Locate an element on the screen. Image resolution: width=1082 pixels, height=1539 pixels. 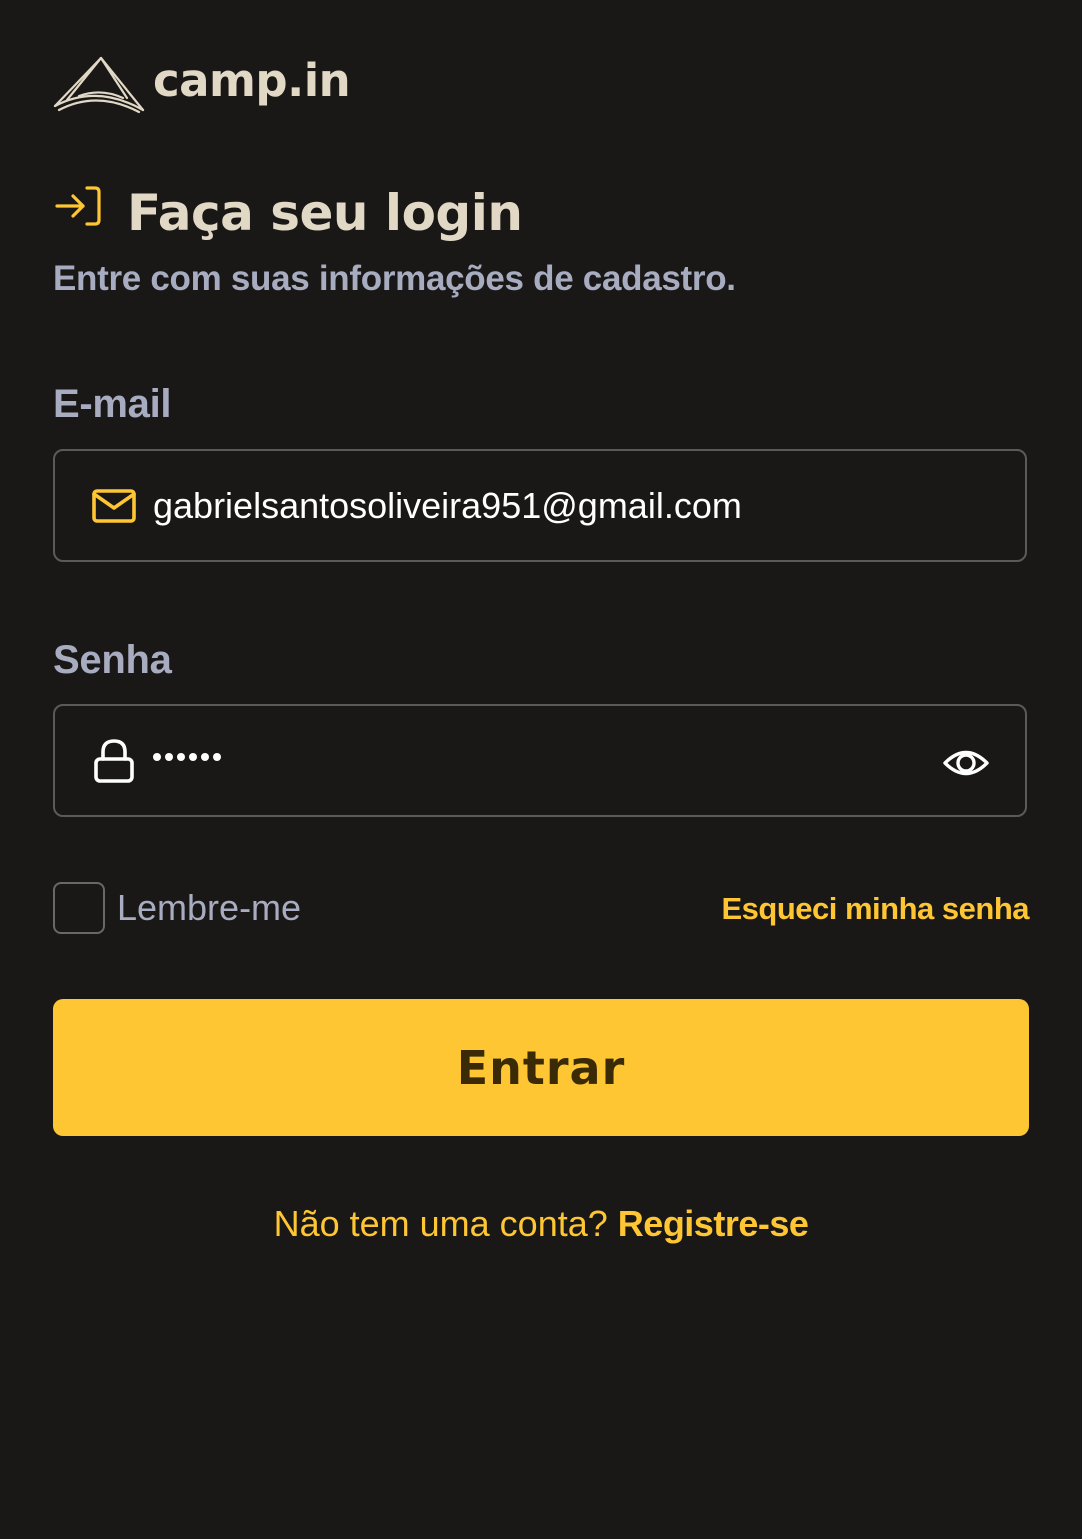
register-prompt: Não tem uma conta? is located at coordinates (440, 1223).